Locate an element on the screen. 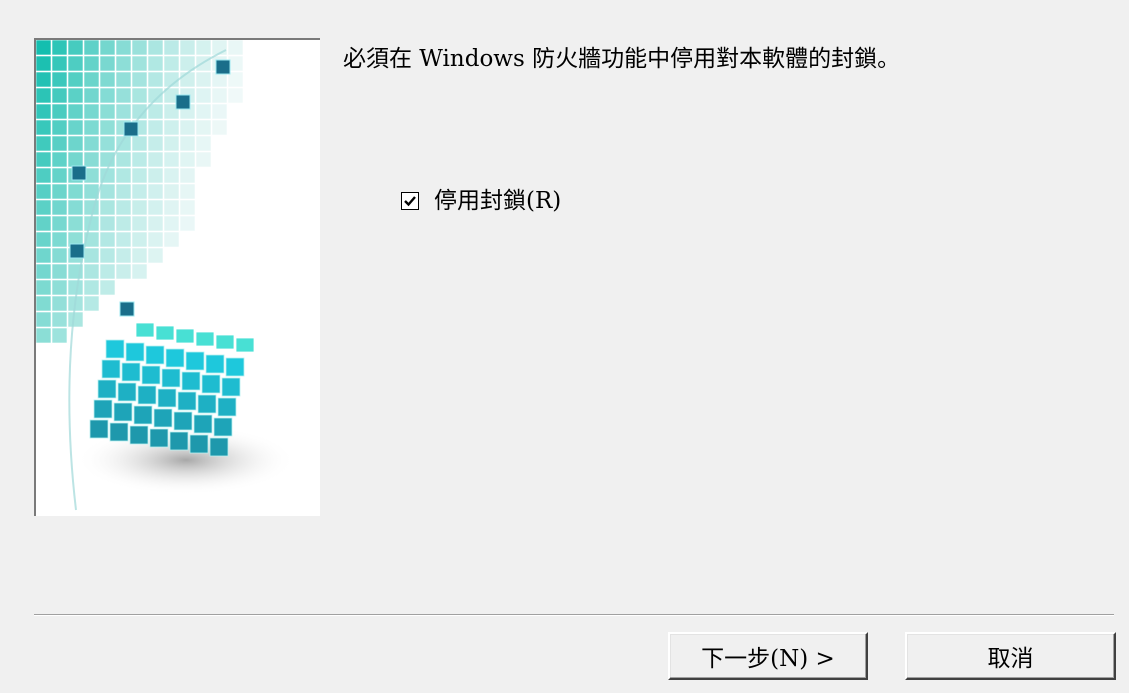 Image resolution: width=1129 pixels, height=693 pixels. checkmark-icon is located at coordinates (410, 201).